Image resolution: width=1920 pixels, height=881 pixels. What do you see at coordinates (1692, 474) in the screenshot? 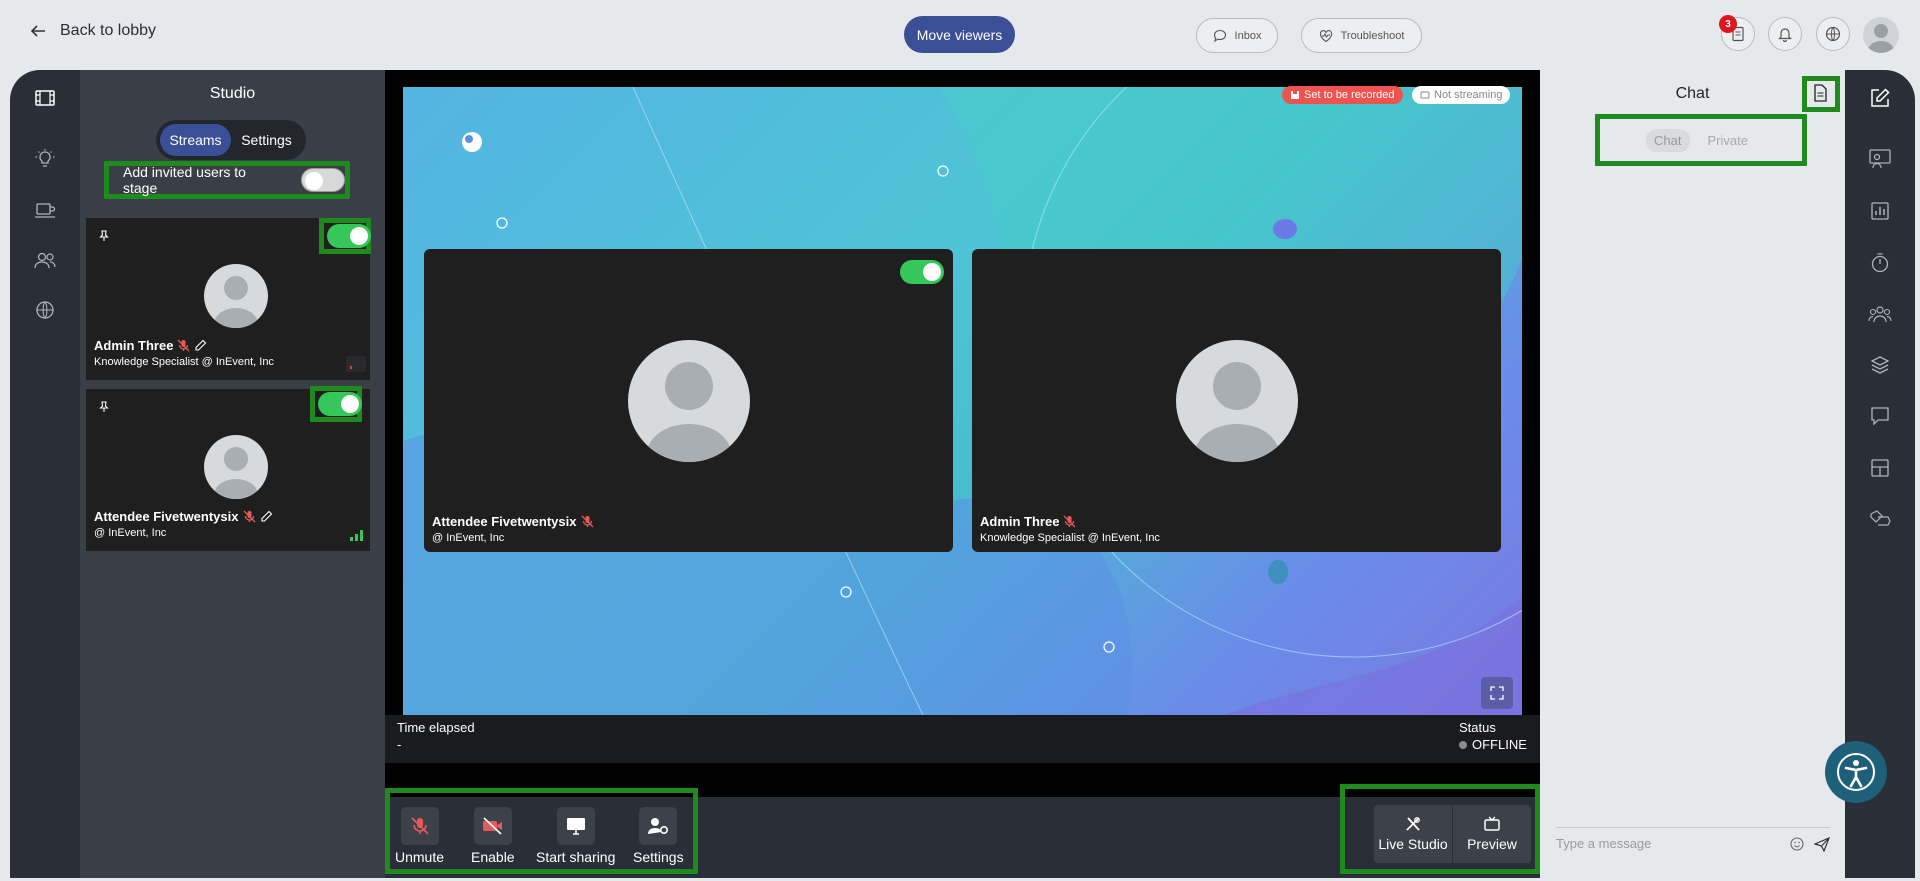
I see `chat-panel: Chat Chat Private Type a message` at bounding box center [1692, 474].